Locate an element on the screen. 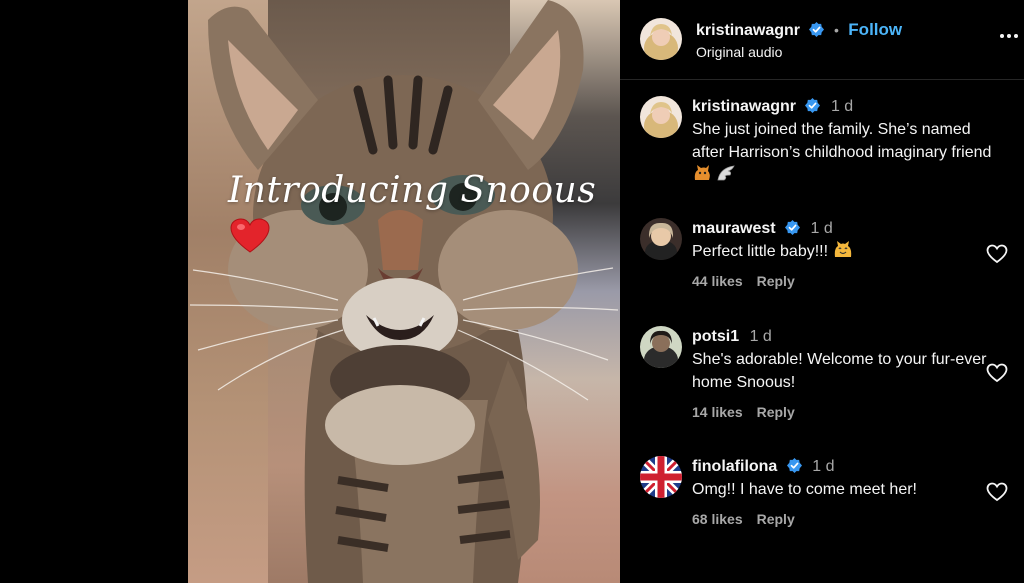 This screenshot has width=1024, height=583. comment-text: Perfect little baby!!! is located at coordinates (842, 251).